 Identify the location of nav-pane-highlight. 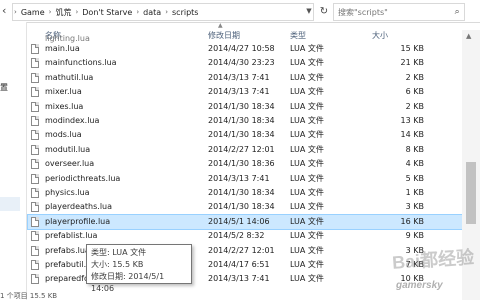
(10, 204).